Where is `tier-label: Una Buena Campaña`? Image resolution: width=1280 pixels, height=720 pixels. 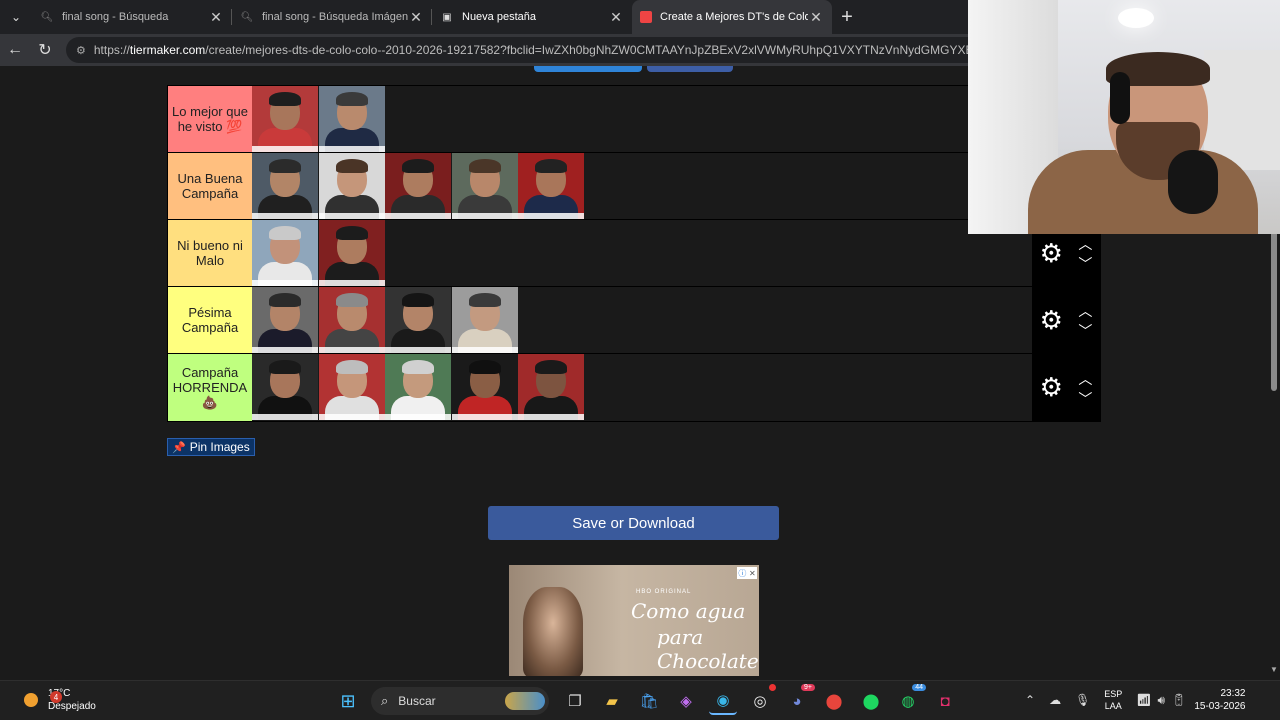
tier-label: Una Buena Campaña is located at coordinates (210, 186).